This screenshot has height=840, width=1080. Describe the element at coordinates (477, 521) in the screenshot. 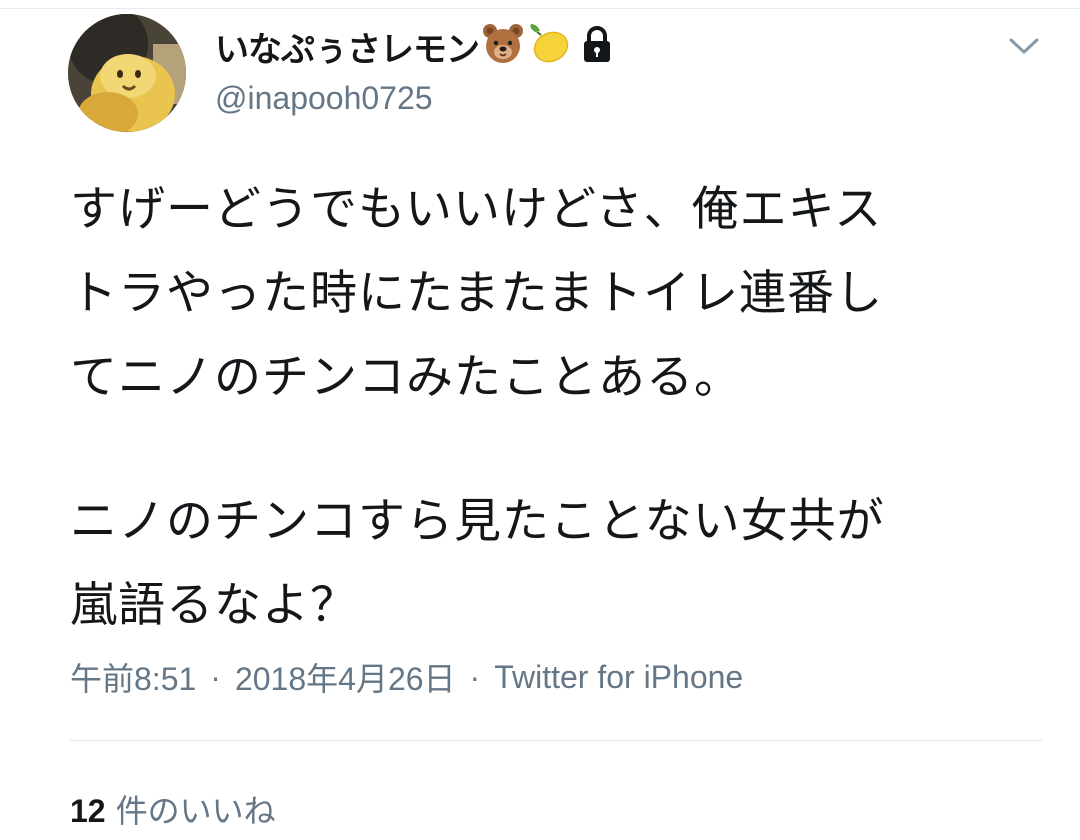

I see `tweet-text-line: ニノのチンコすら見たことない女共が` at that location.